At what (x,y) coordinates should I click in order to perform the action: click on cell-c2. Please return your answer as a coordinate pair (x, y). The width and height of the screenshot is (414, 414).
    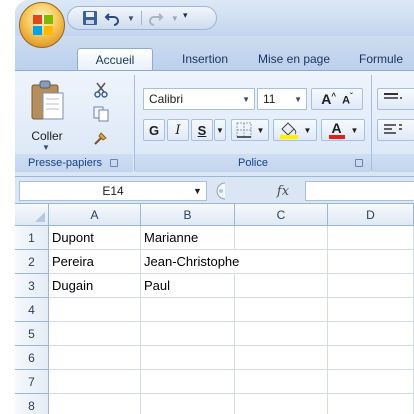
    Looking at the image, I should click on (281, 262).